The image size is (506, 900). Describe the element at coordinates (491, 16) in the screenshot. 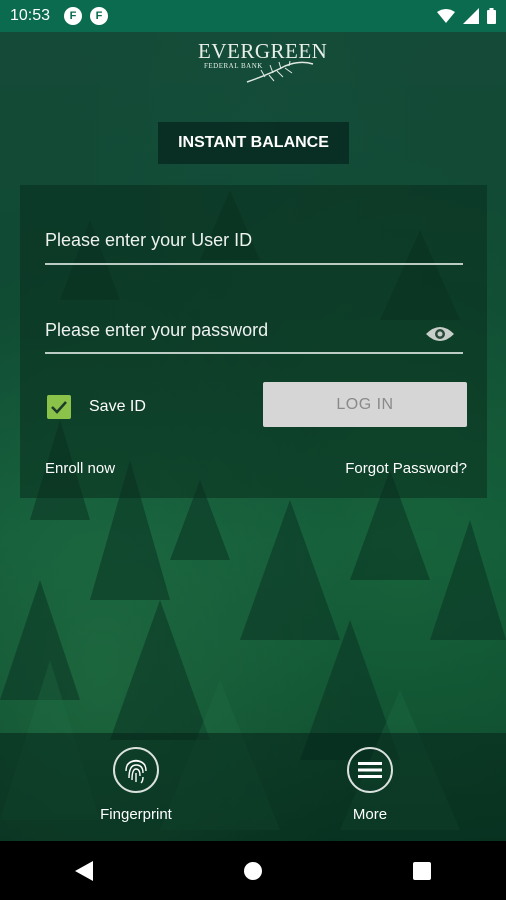

I see `battery-icon` at that location.